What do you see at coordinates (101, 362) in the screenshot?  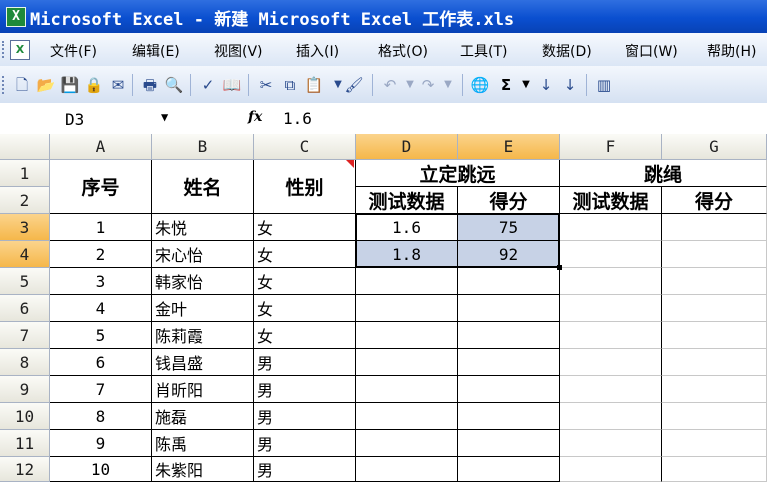 I see `cell-seq: 6` at bounding box center [101, 362].